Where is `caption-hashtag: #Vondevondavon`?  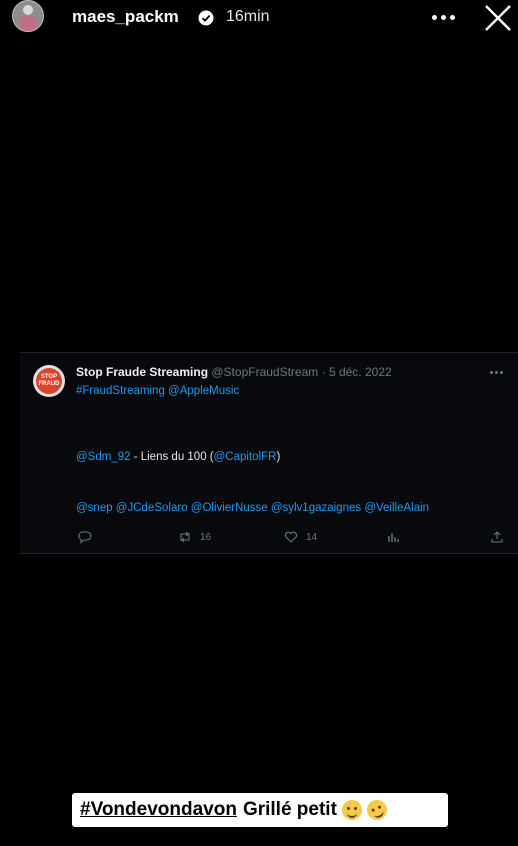
caption-hashtag: #Vondevondavon is located at coordinates (158, 810).